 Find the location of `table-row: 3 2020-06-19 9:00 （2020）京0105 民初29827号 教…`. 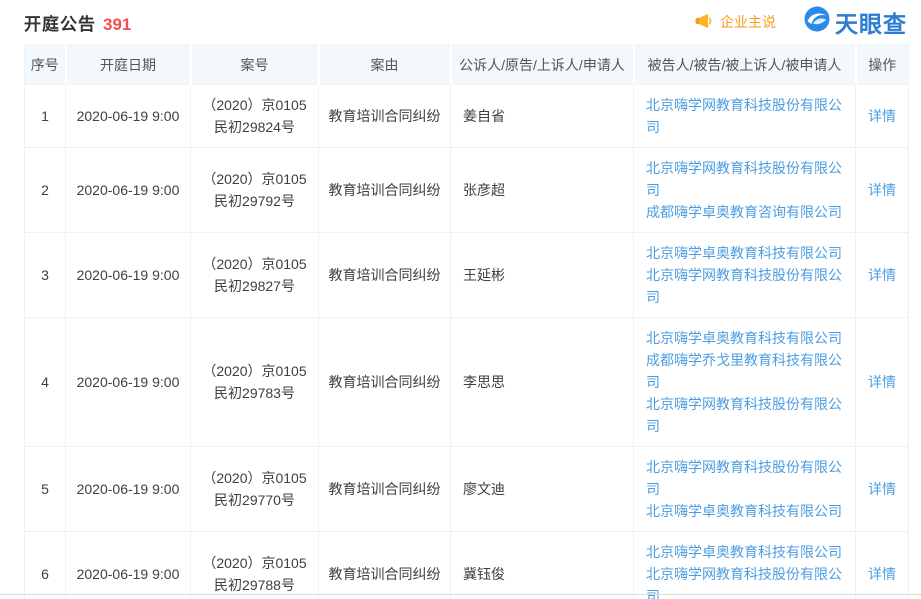

table-row: 3 2020-06-19 9:00 （2020）京0105 民初29827号 教… is located at coordinates (466, 275).